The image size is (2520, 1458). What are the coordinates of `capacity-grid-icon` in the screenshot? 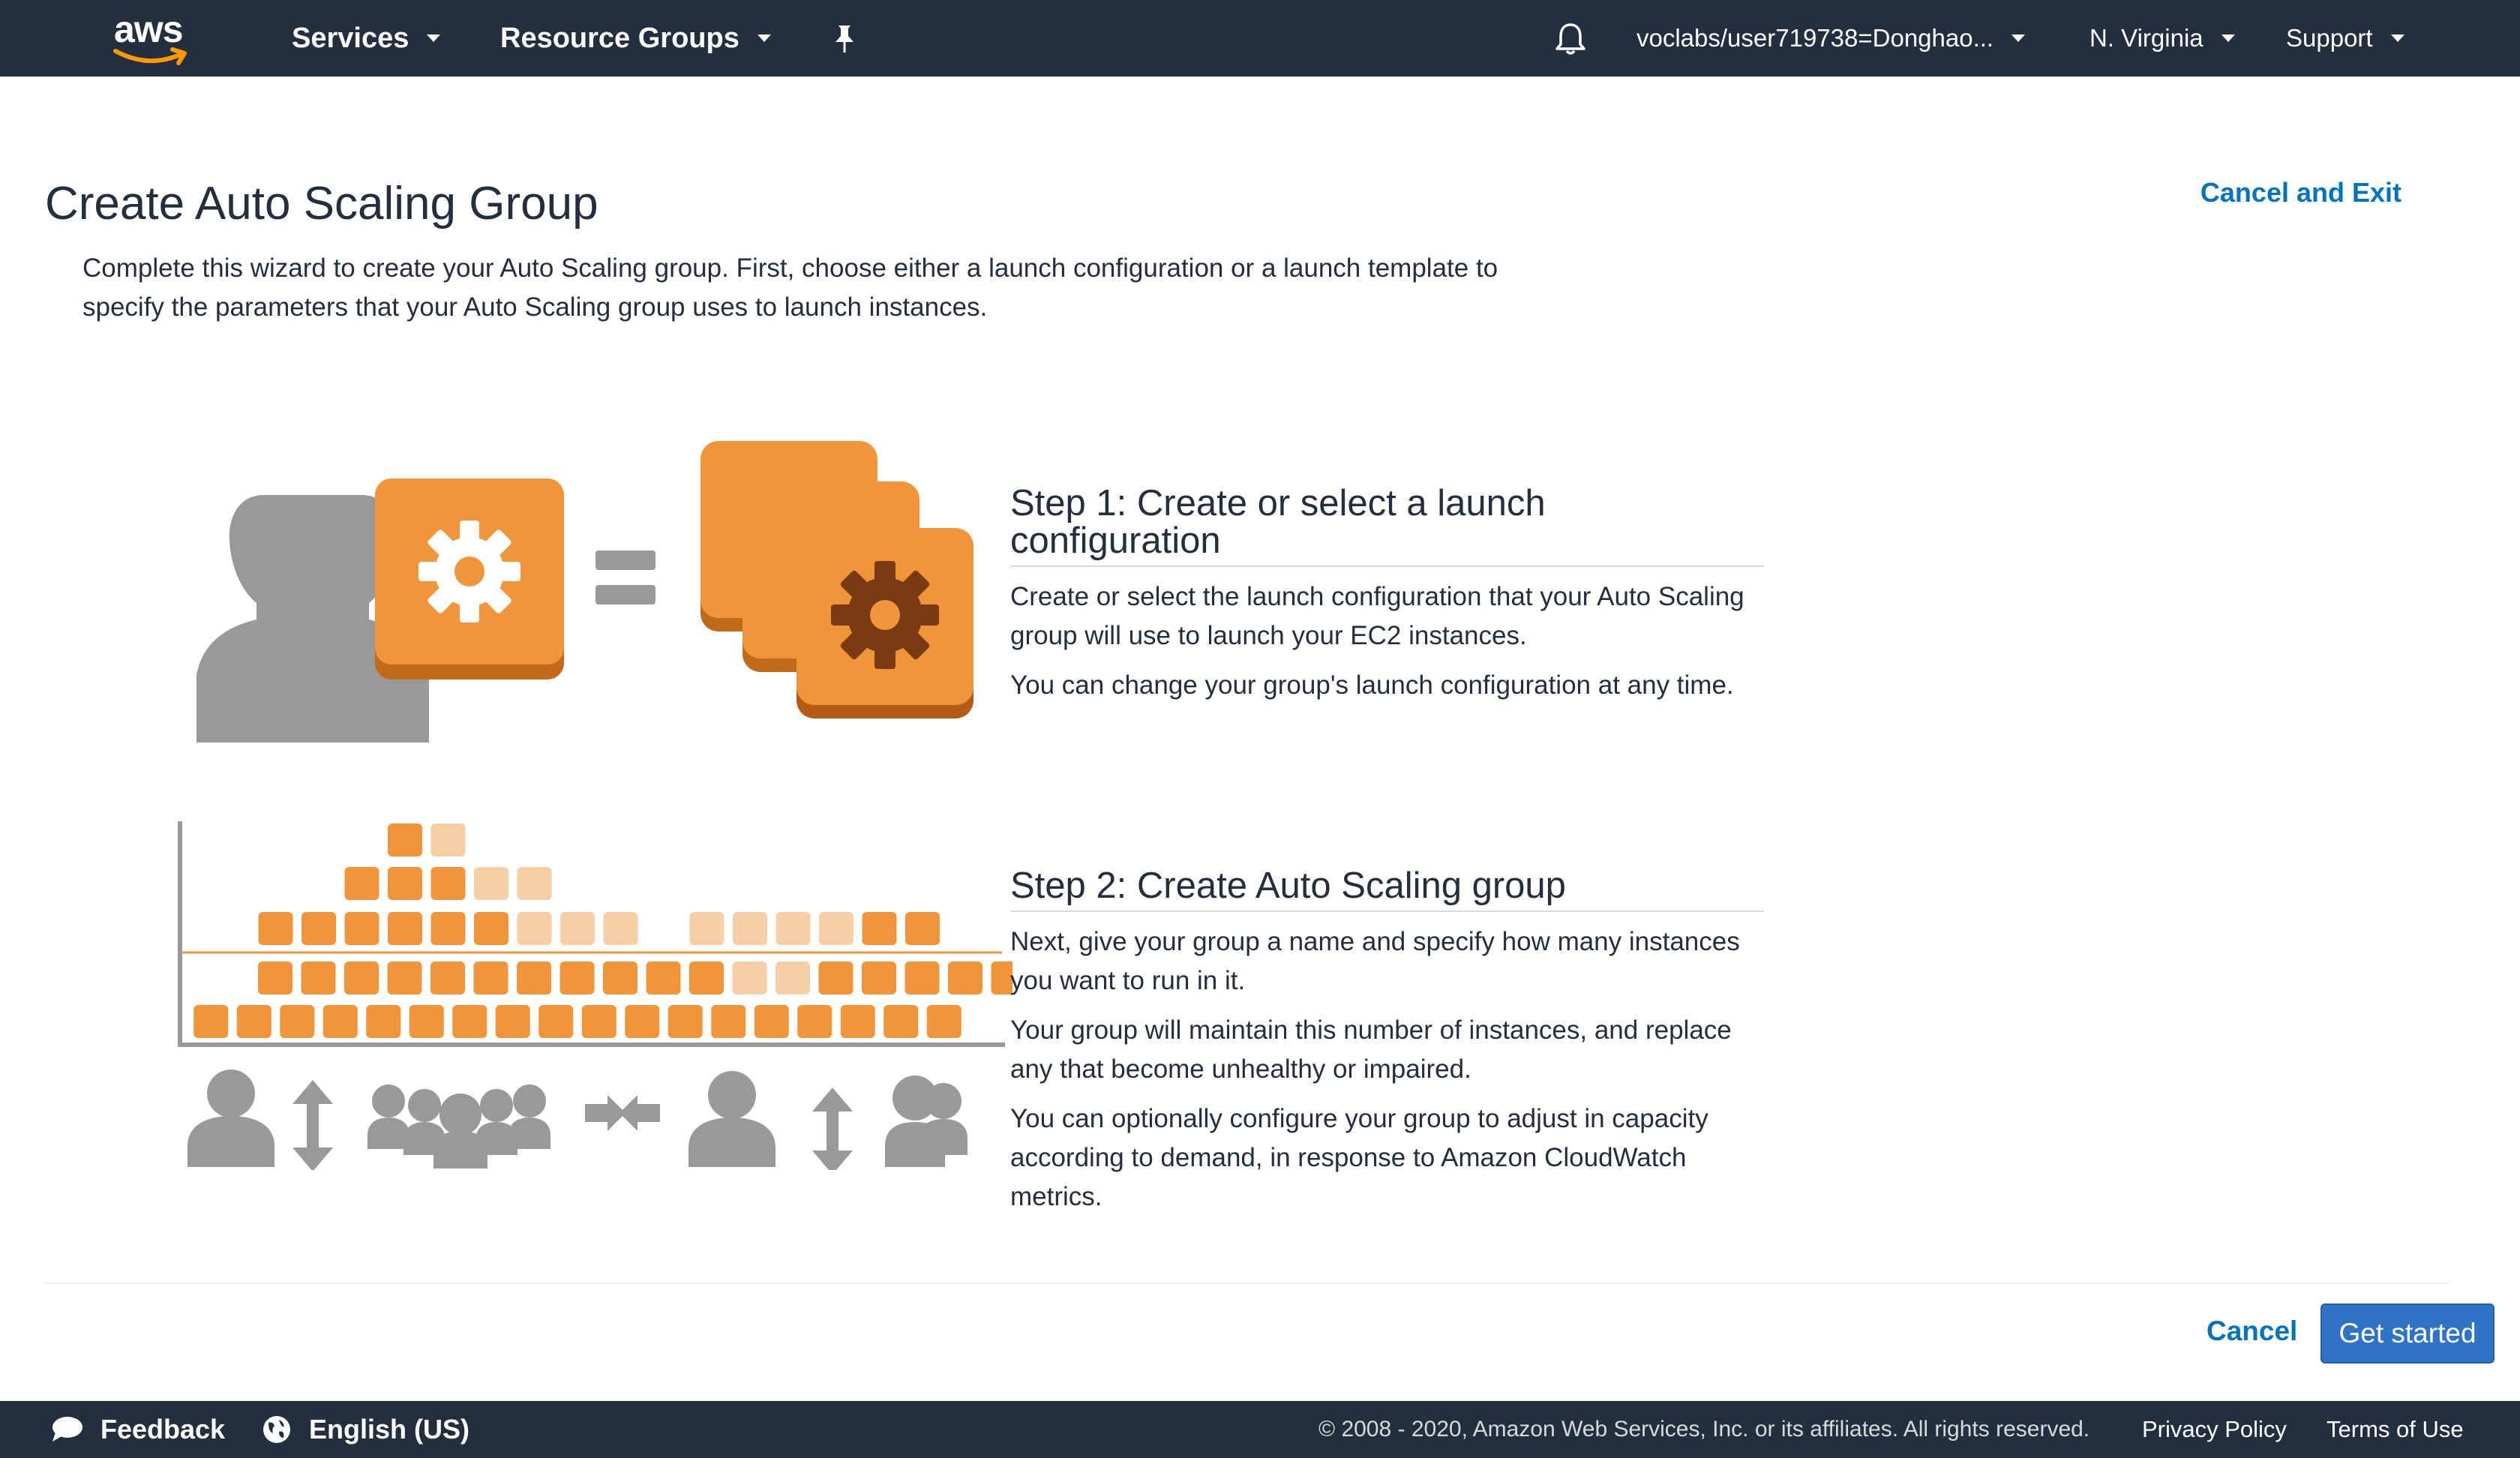 It's located at (603, 931).